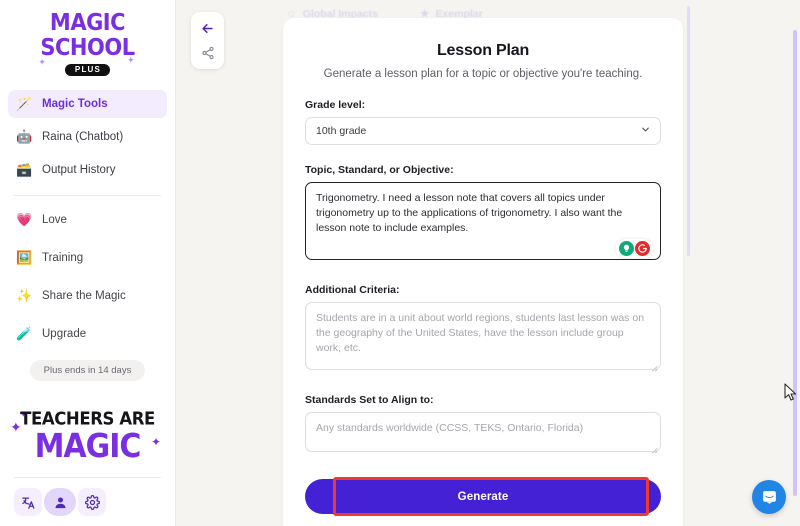 The image size is (800, 526). I want to click on editor-assistant-badges, so click(634, 248).